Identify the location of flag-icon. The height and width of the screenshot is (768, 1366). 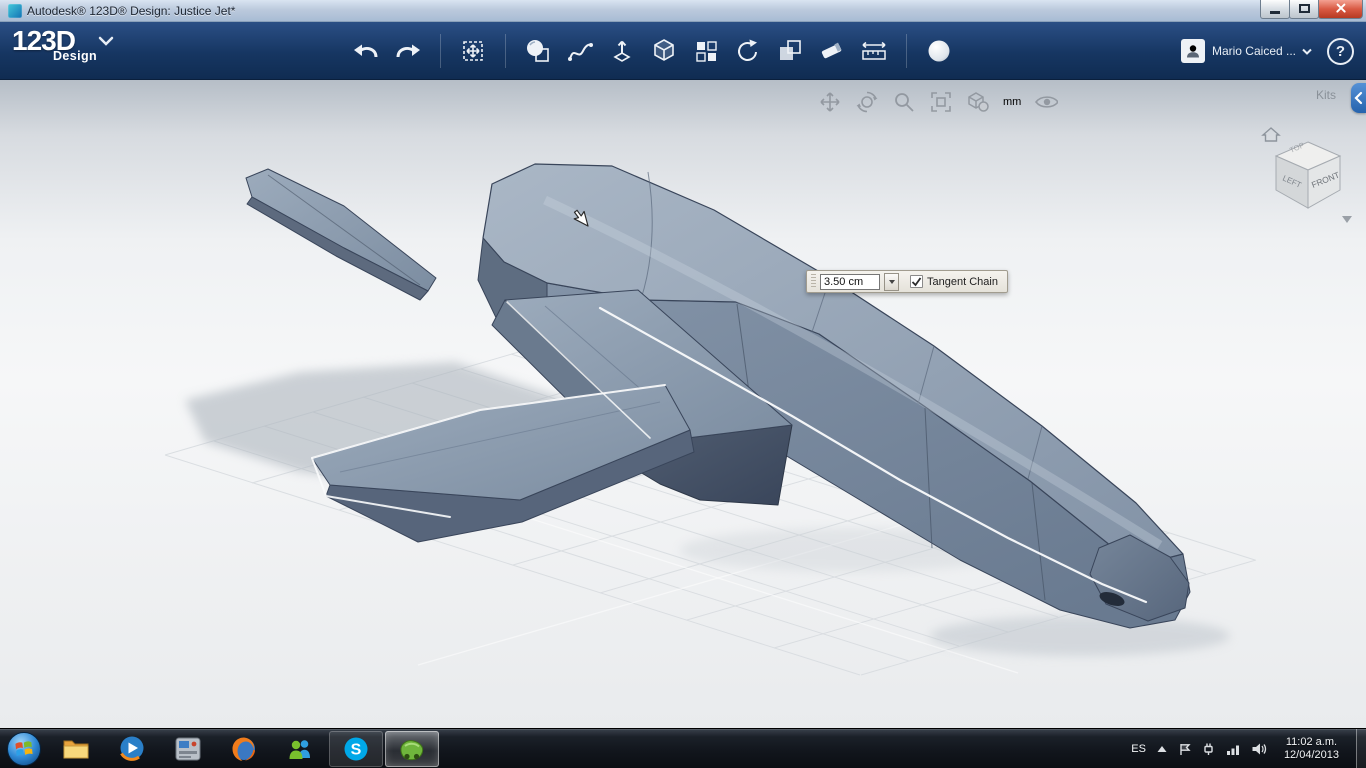
(1185, 749).